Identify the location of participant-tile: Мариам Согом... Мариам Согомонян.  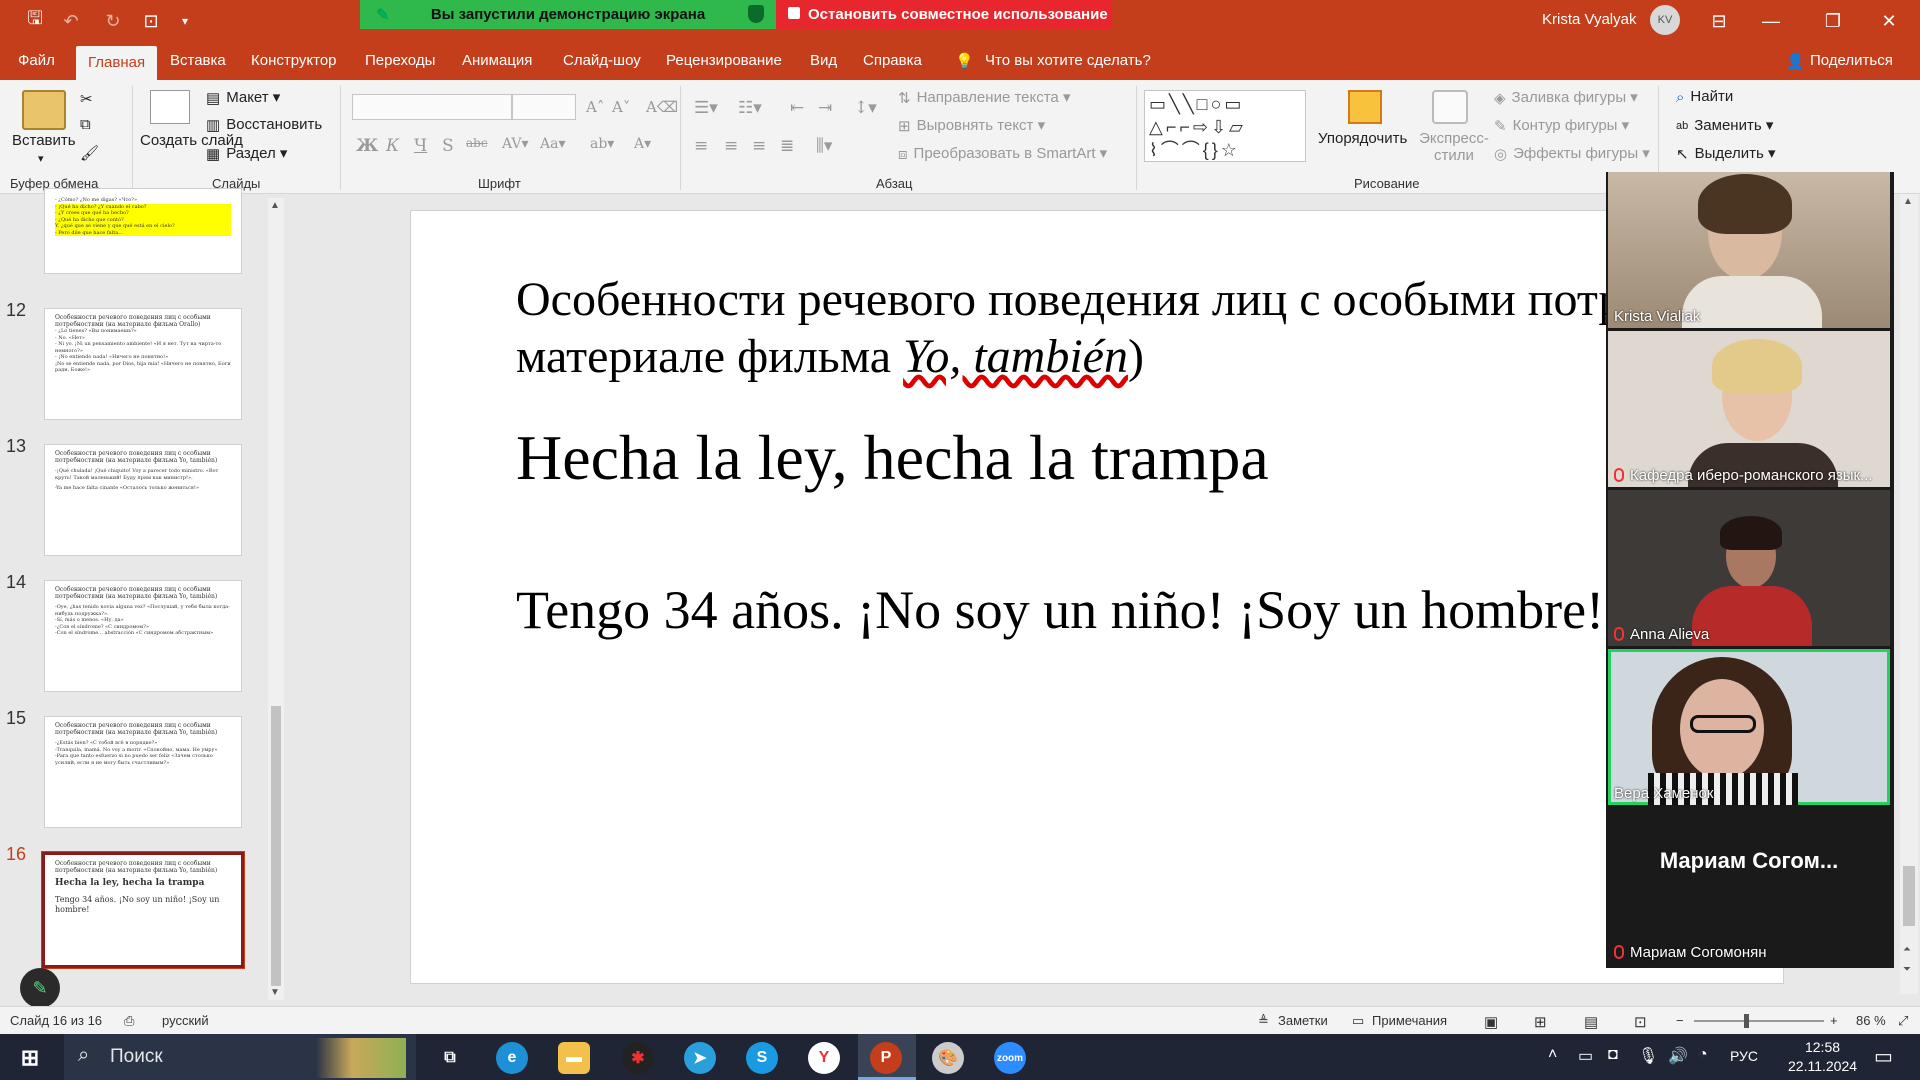
(1749, 886).